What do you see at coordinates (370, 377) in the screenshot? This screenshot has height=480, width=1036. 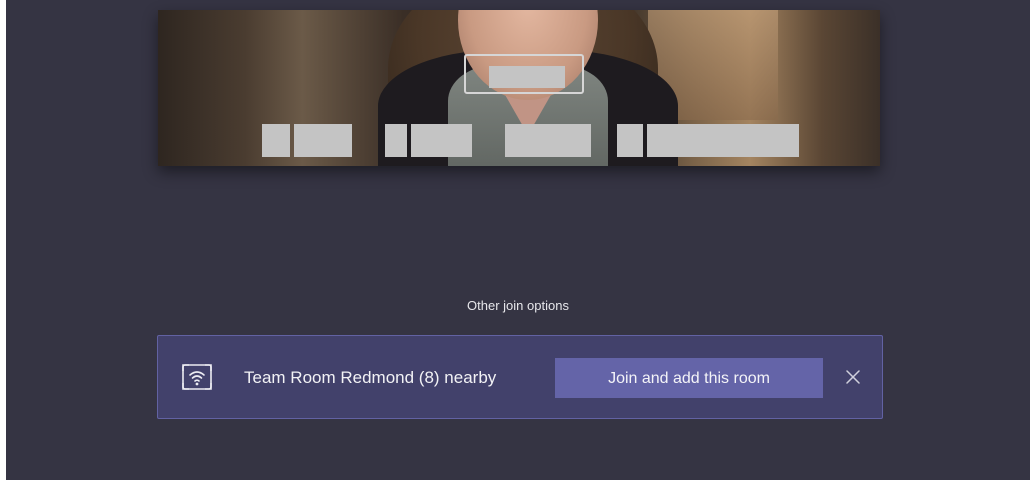 I see `nearby-room-name: Team Room Redmond (8) nearby` at bounding box center [370, 377].